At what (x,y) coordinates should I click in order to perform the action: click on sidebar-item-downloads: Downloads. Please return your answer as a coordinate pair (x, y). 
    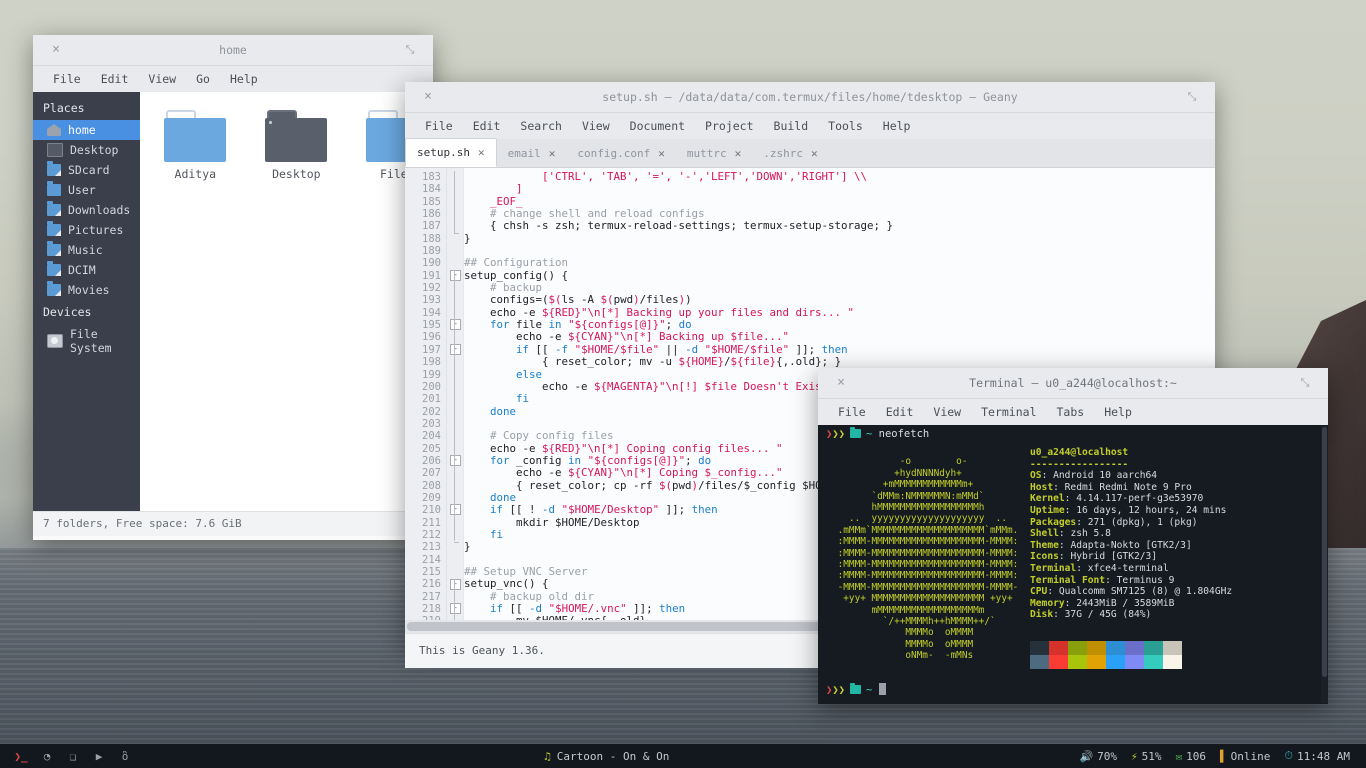
    Looking at the image, I should click on (86, 210).